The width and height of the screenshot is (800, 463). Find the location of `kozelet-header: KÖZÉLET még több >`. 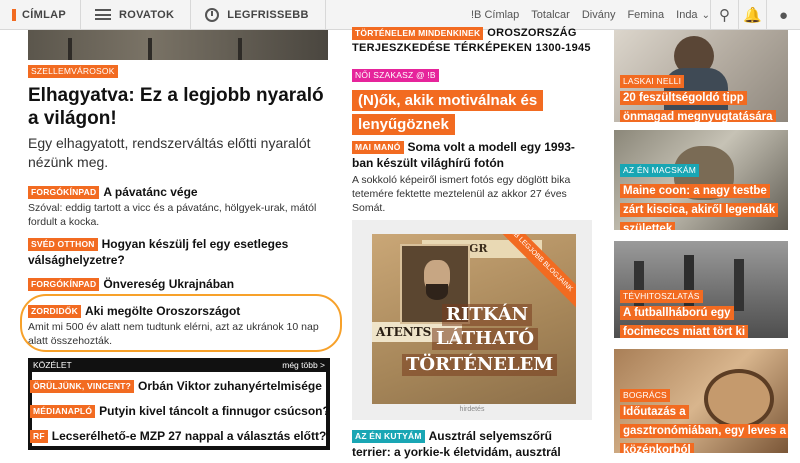

kozelet-header: KÖZÉLET még több > is located at coordinates (179, 365).